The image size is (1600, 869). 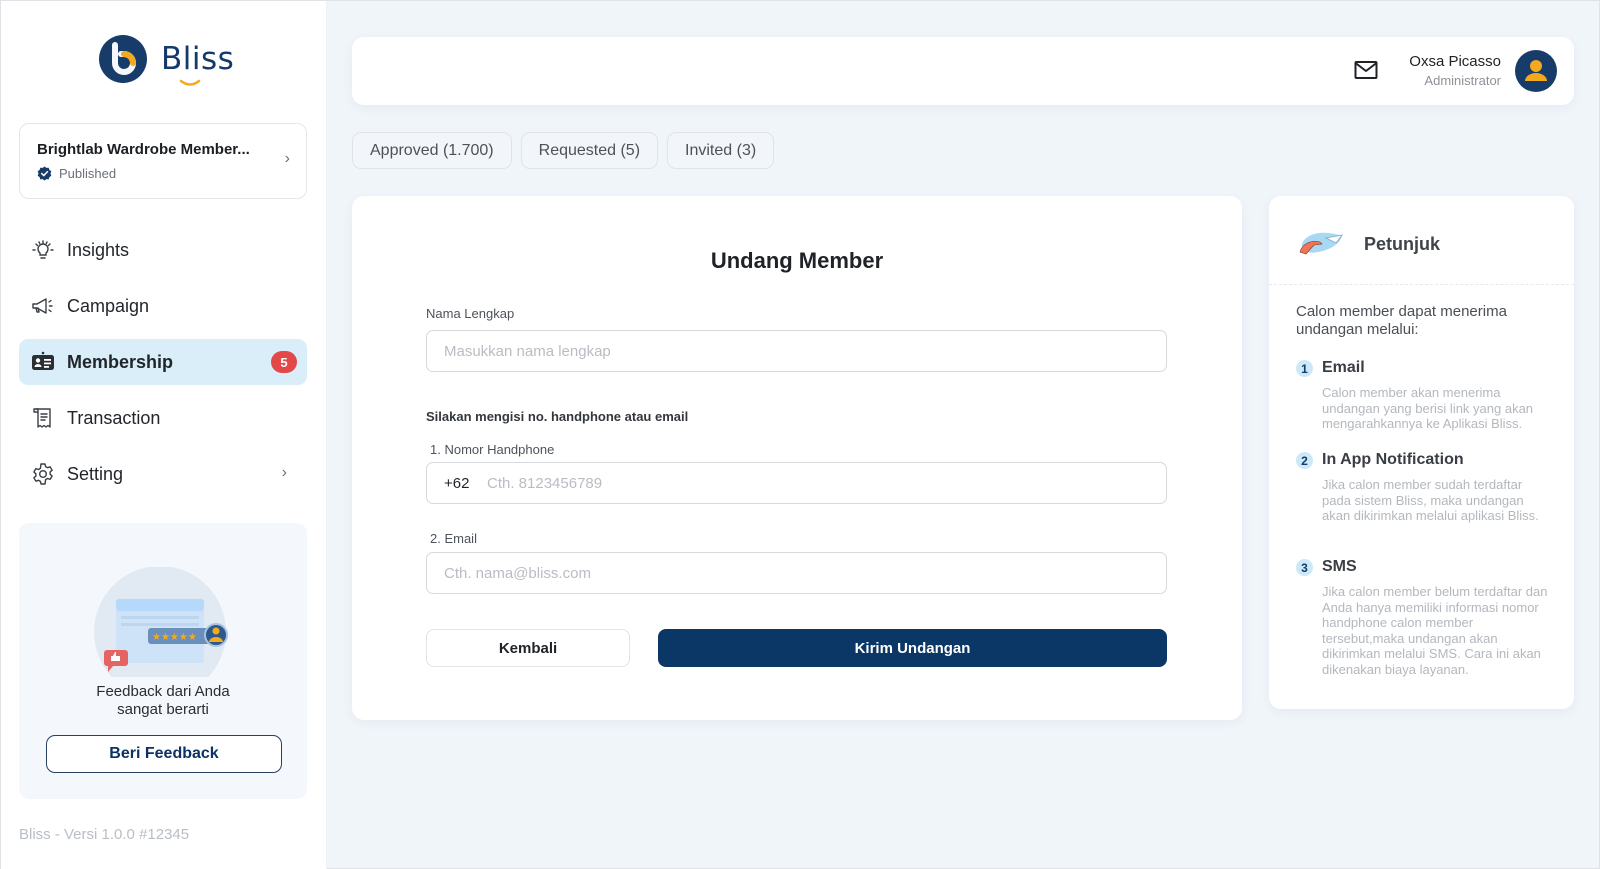 I want to click on app-version: Bliss - Versi 1.0.0 #12345, so click(x=104, y=834).